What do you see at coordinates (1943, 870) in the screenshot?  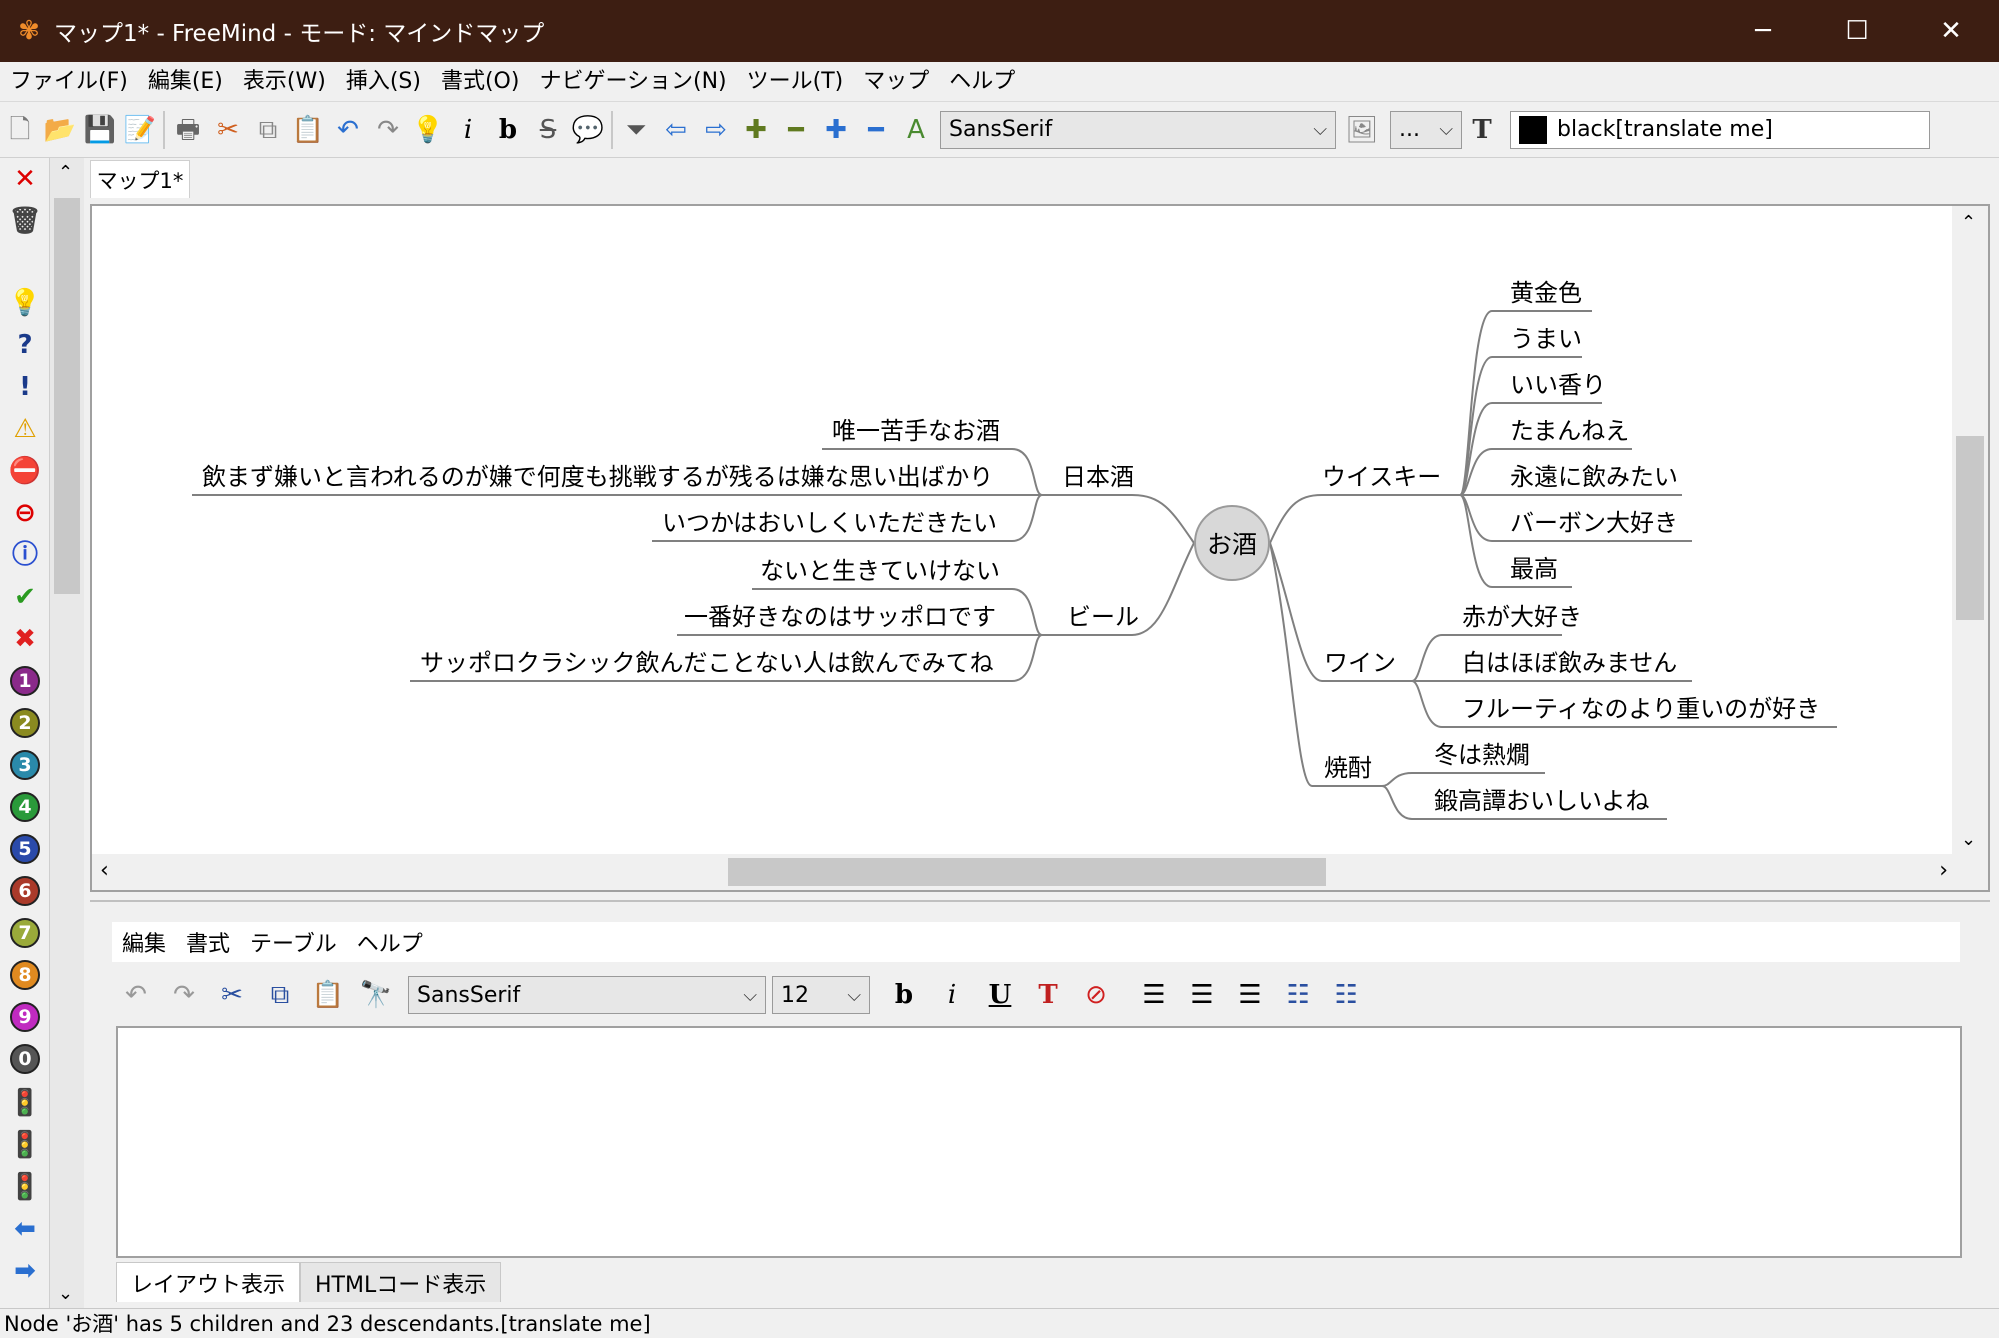 I see `chevron-right-icon: ›` at bounding box center [1943, 870].